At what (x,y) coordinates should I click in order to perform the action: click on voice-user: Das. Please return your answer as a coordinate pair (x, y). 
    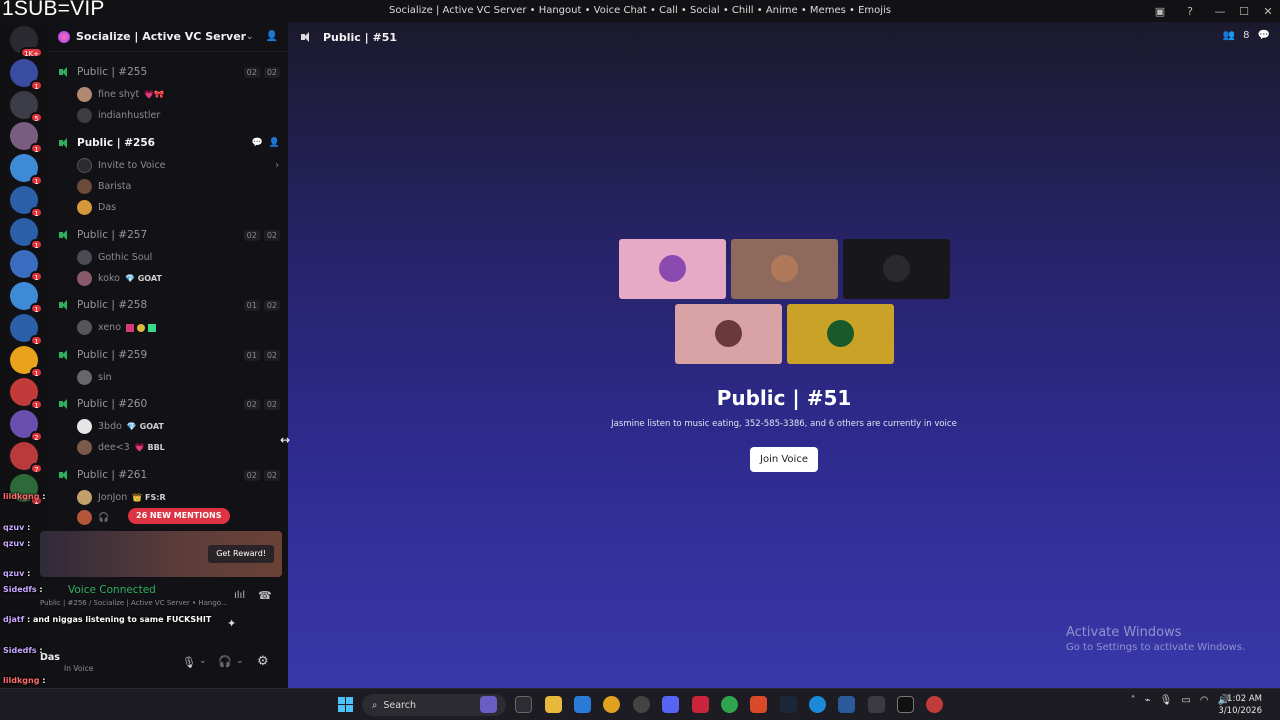
    Looking at the image, I should click on (96, 207).